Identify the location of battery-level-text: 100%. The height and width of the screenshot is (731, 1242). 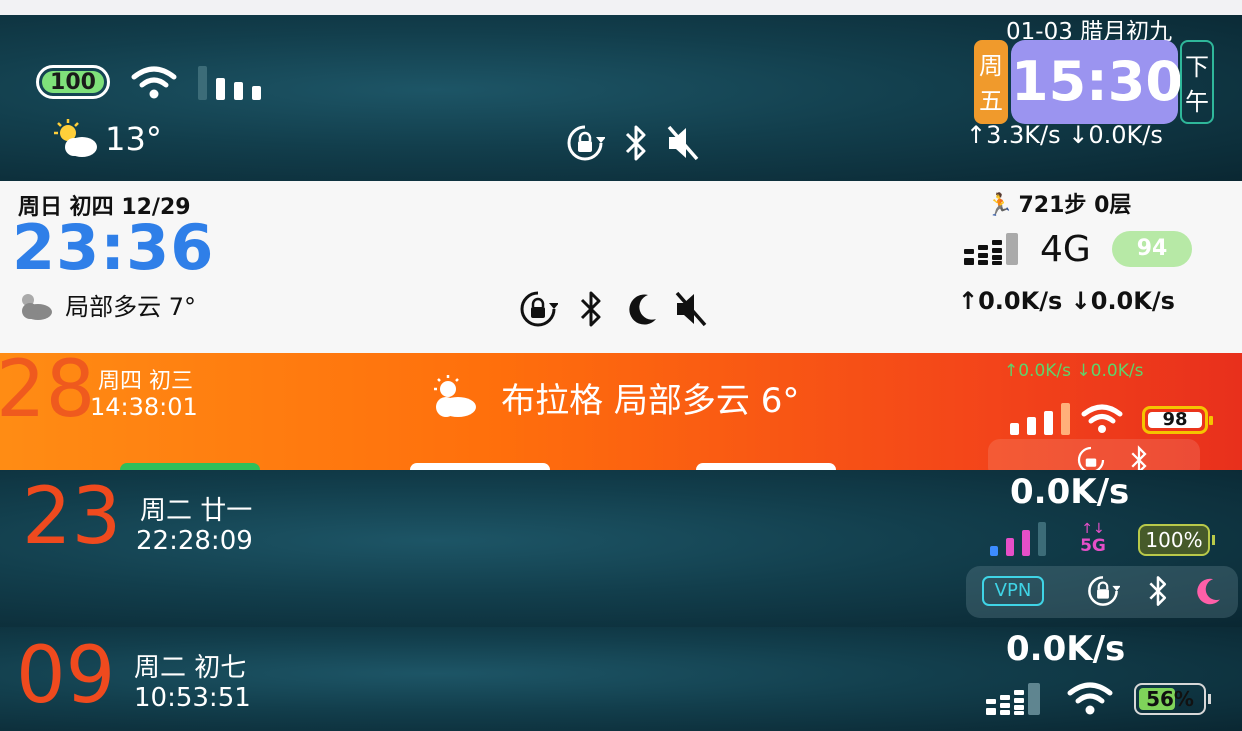
(1174, 540).